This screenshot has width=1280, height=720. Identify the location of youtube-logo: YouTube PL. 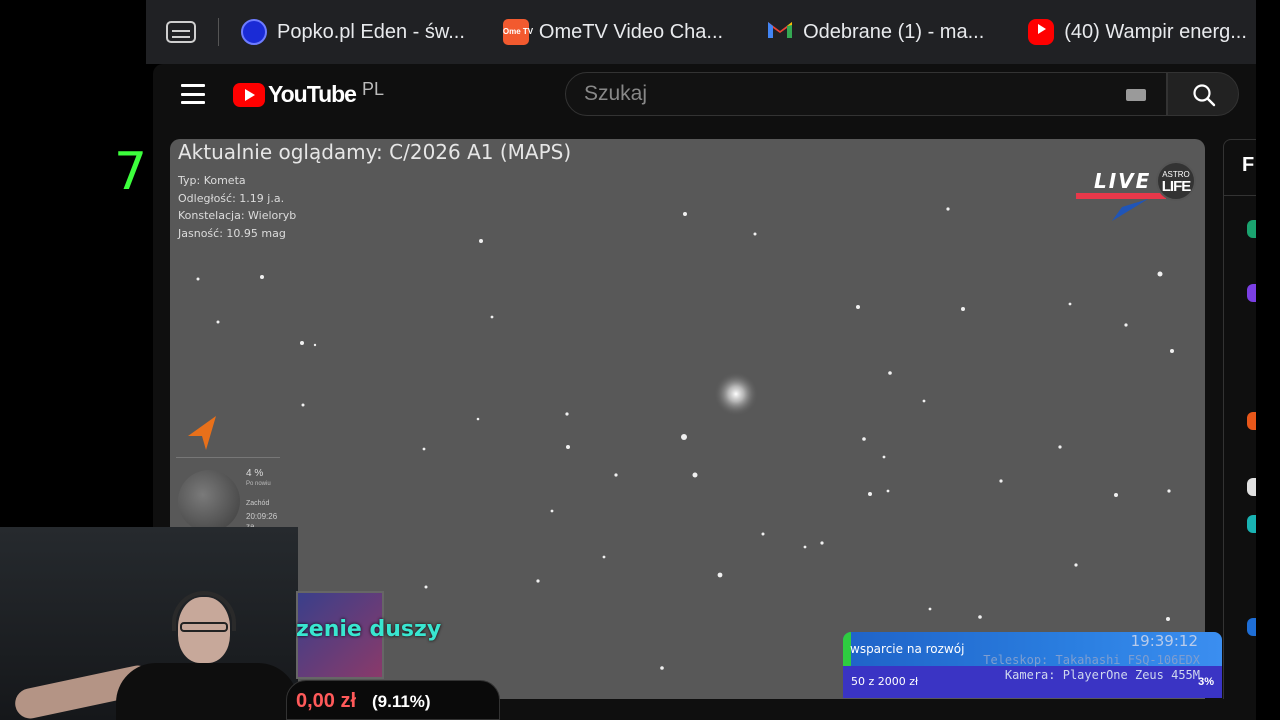
(308, 93).